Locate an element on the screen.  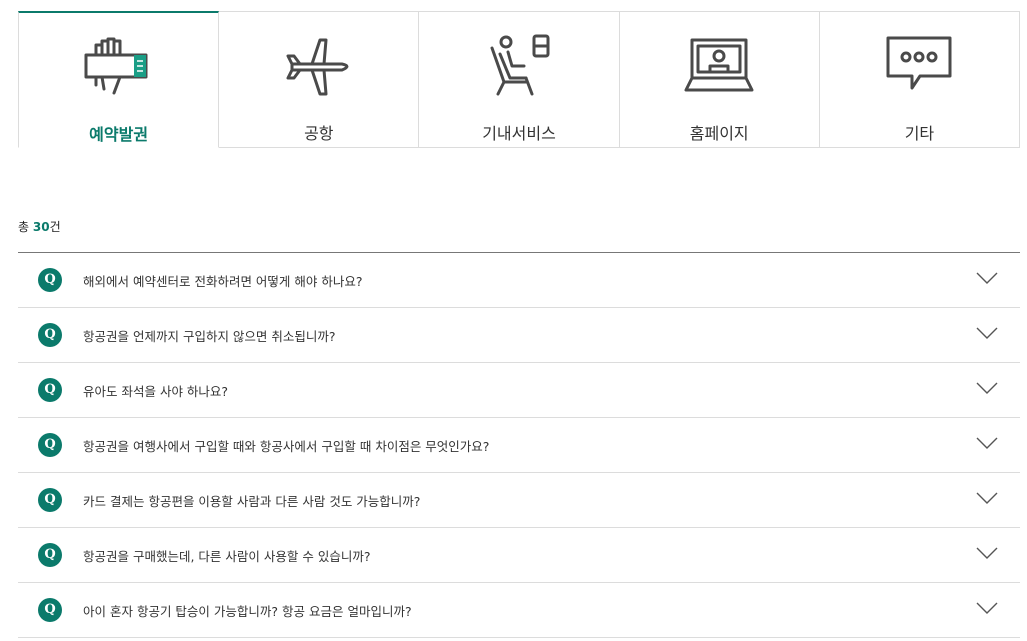
faq-item: Q 항공권을 언제까지 구입하지 않으면 취소됩니까? is located at coordinates (519, 335).